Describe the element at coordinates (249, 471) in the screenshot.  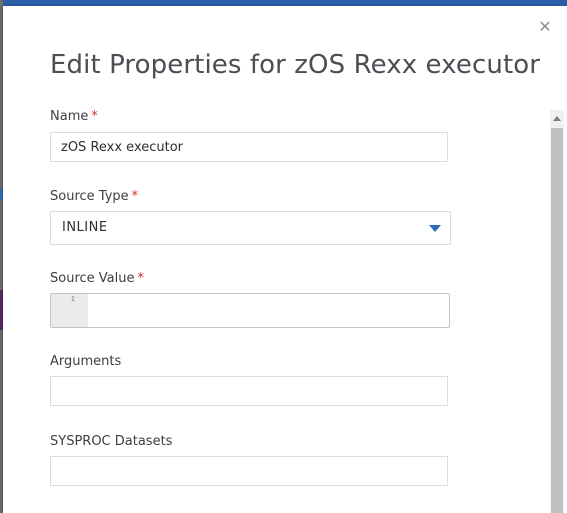
I see `sysproc-datasets-input` at that location.